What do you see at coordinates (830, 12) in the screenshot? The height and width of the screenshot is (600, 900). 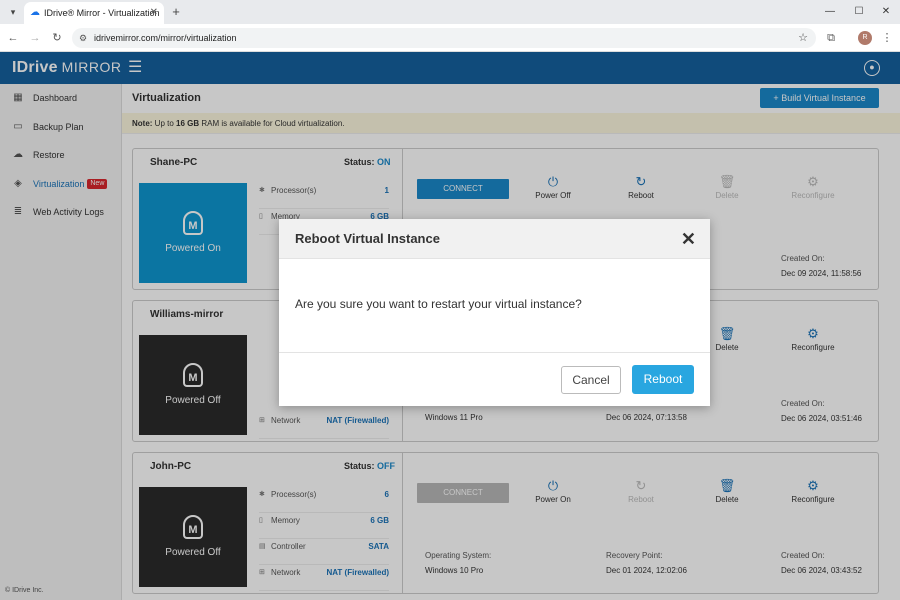 I see `minimize-icon: —` at bounding box center [830, 12].